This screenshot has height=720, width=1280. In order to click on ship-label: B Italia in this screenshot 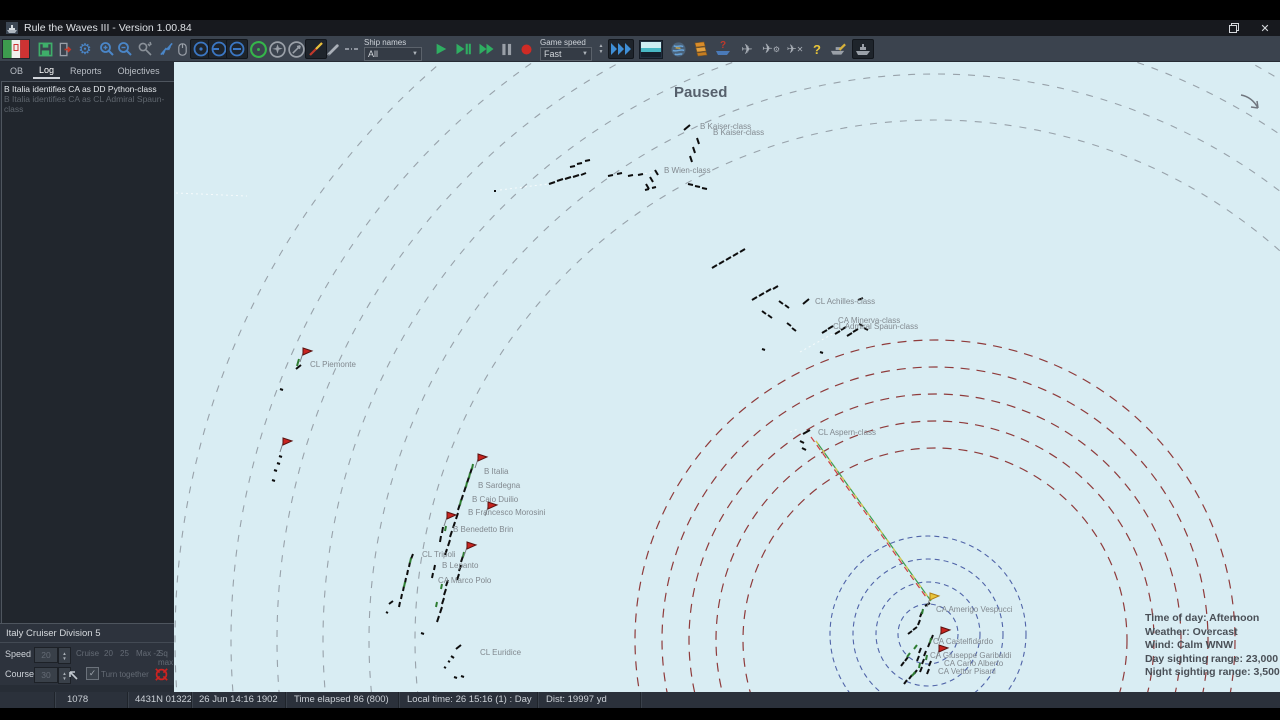, I will do `click(496, 471)`.